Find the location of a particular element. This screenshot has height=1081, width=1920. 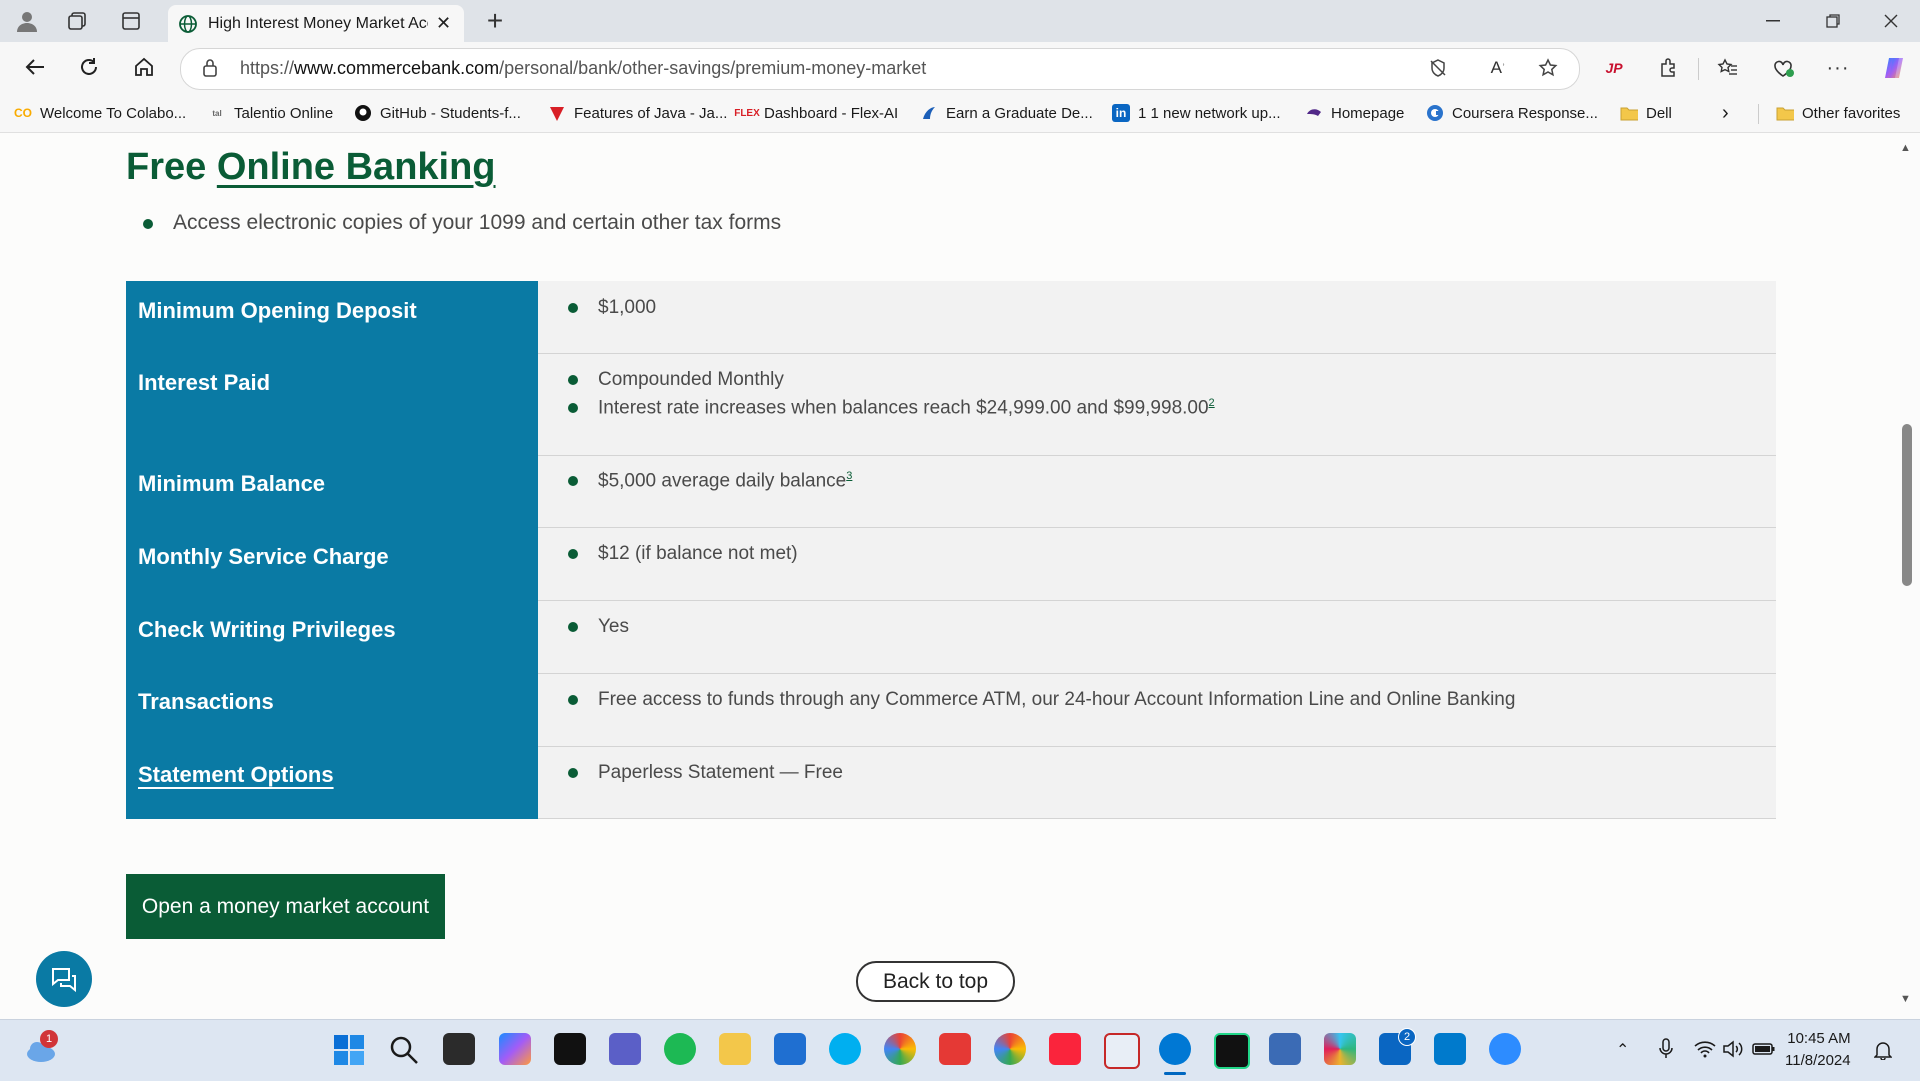

vertical-tabs-icon is located at coordinates (131, 21).